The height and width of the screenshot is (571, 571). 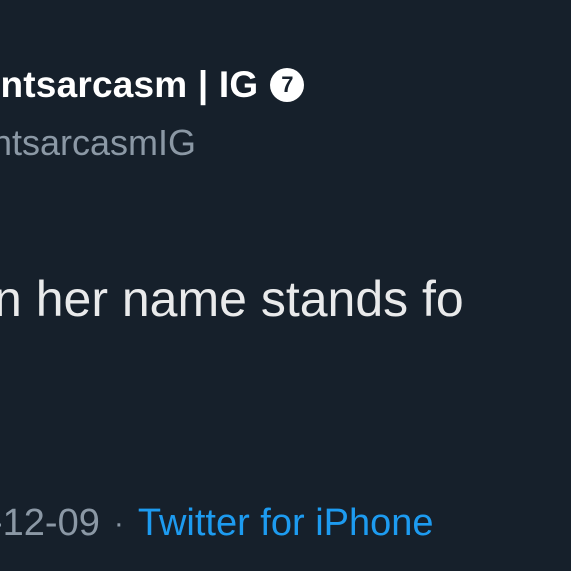 I want to click on tweet-meta-row: -12-09 · Twitter for iPhone, so click(x=217, y=523).